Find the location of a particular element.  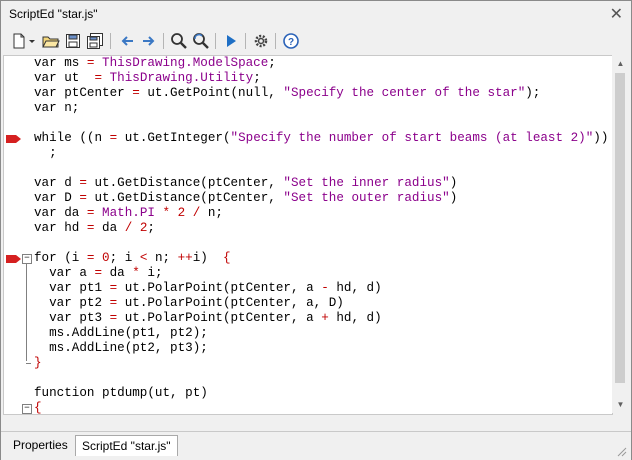

code-line: ms.AddLine(pt1, pt2); is located at coordinates (121, 333).